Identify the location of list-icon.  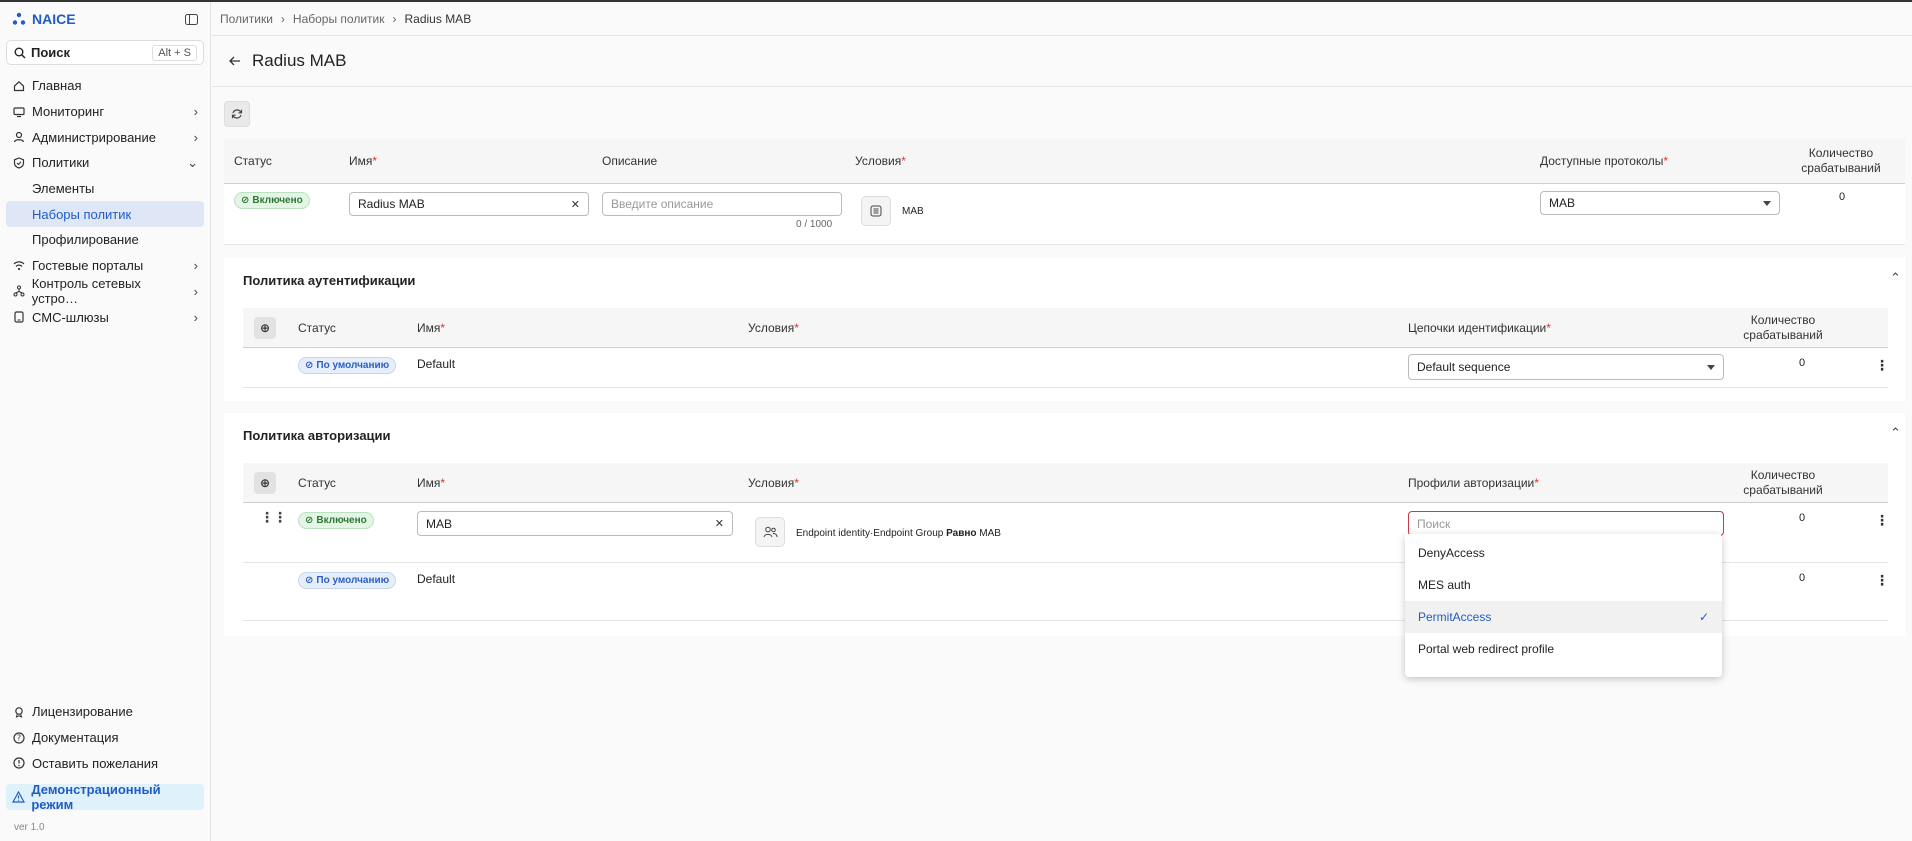
(876, 211).